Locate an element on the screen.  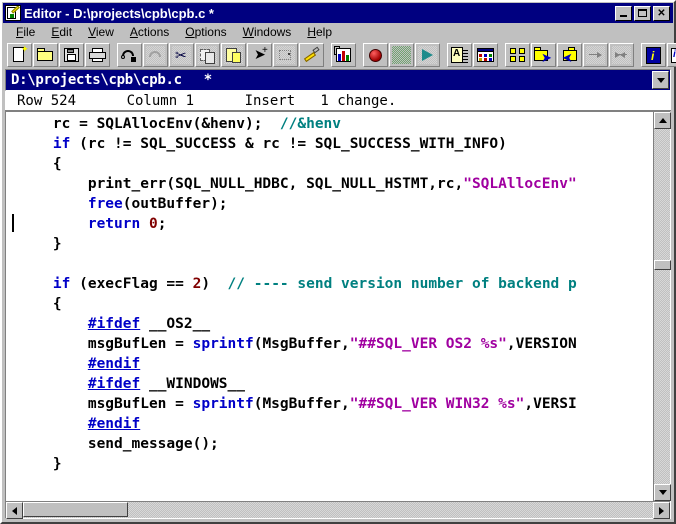
file-list-dropdown-button is located at coordinates (660, 80).